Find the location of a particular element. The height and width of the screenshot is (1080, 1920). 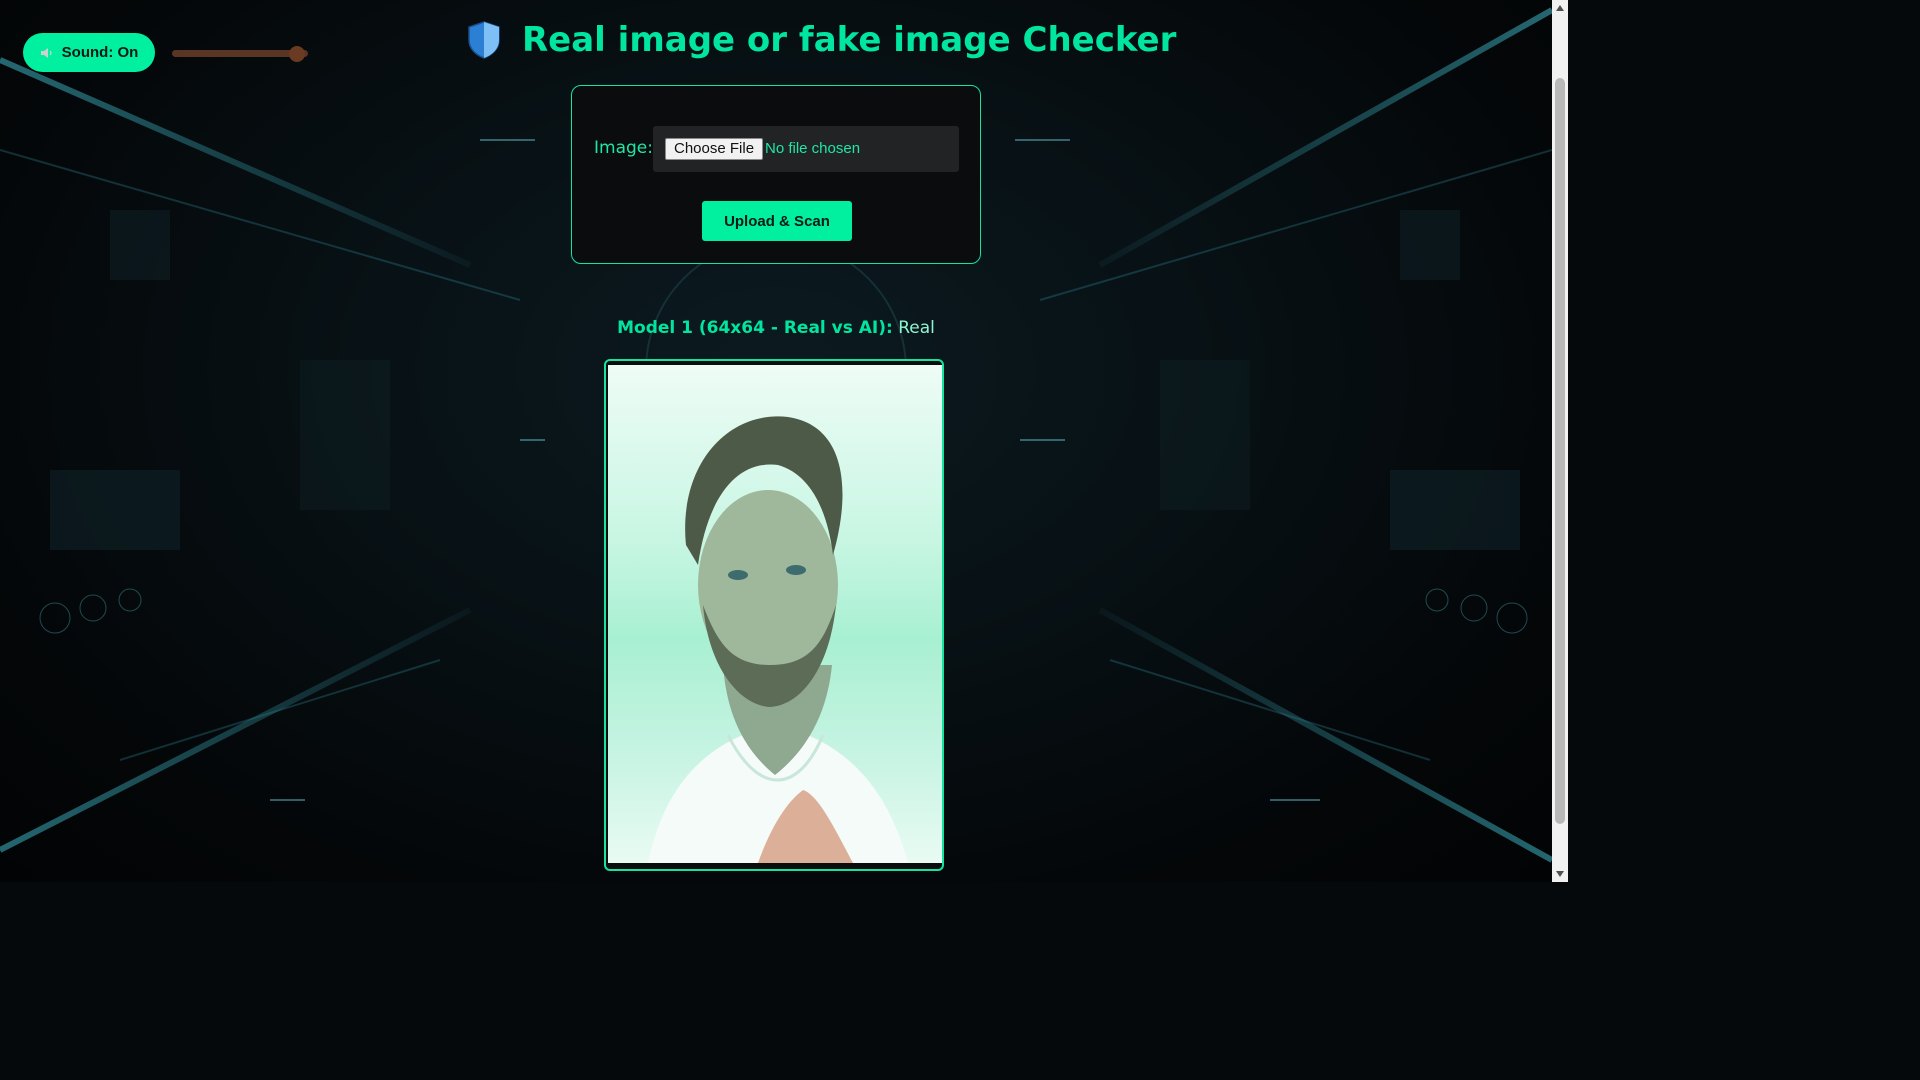

result-value: Real is located at coordinates (916, 328).